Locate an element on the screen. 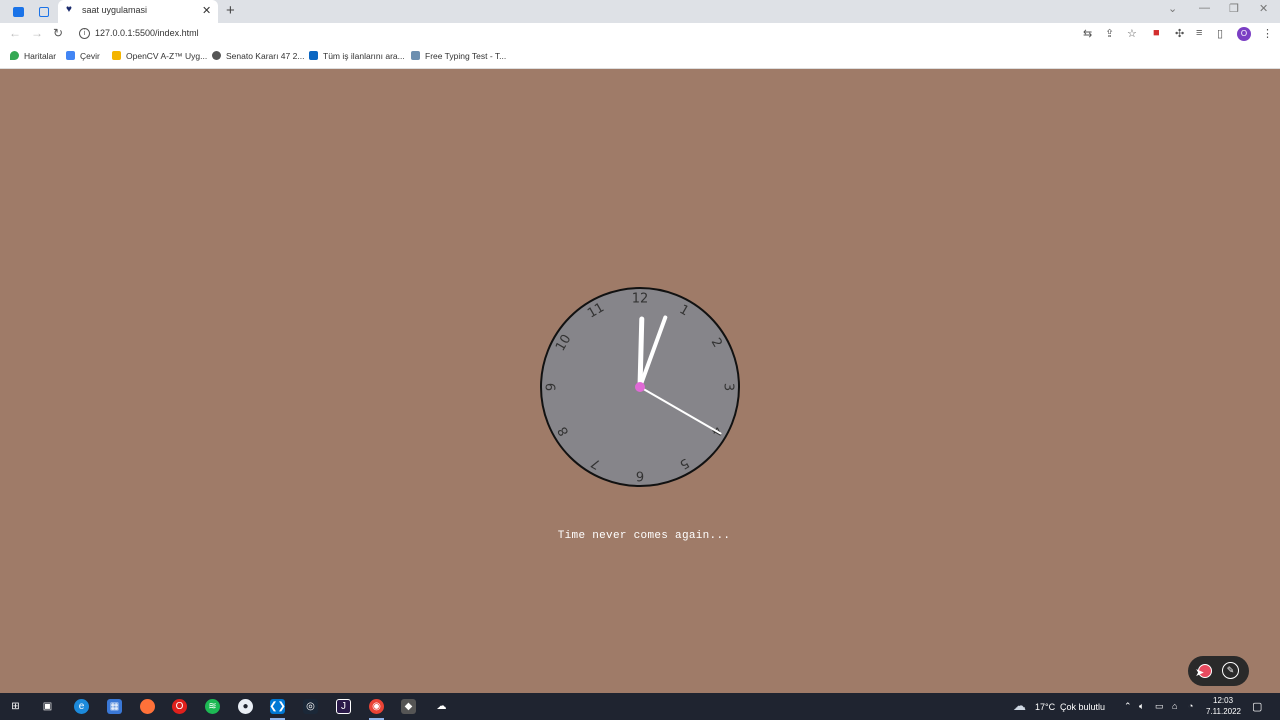  spotify-icon: ≋ is located at coordinates (212, 706).